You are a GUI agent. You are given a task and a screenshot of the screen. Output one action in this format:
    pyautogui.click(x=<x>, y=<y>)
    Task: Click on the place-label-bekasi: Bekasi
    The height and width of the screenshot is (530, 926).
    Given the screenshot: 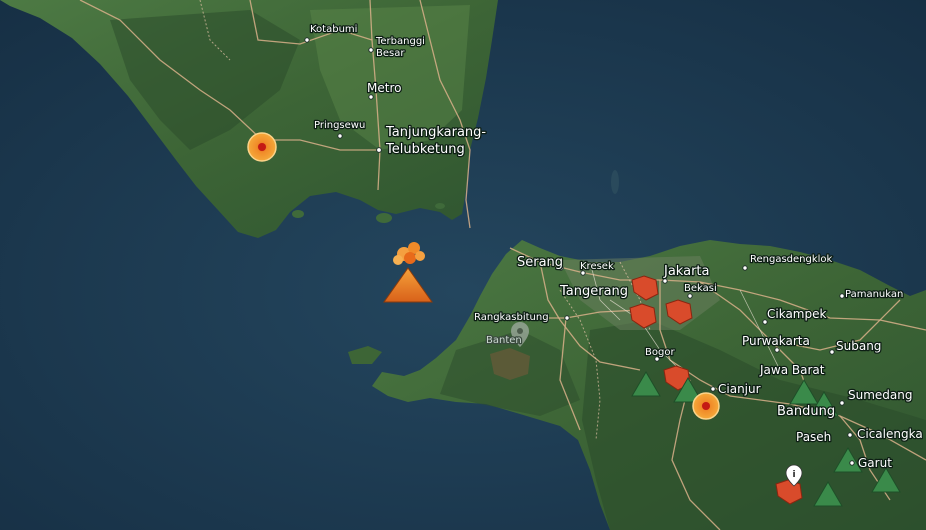 What is the action you would take?
    pyautogui.click(x=700, y=289)
    